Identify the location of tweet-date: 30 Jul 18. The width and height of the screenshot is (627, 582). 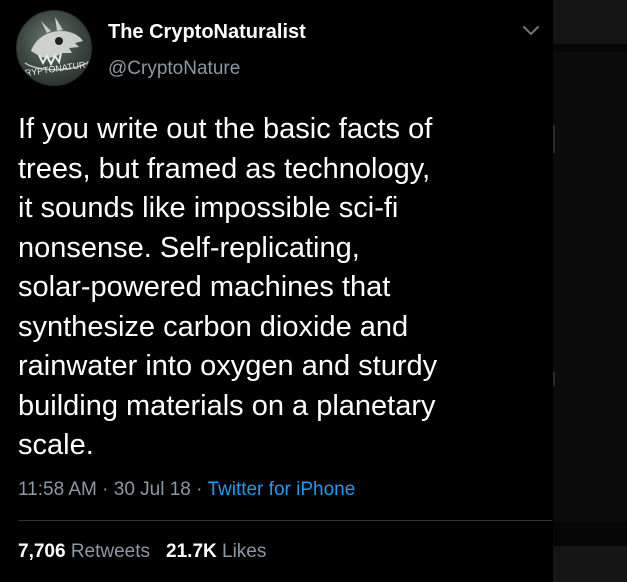
(152, 489).